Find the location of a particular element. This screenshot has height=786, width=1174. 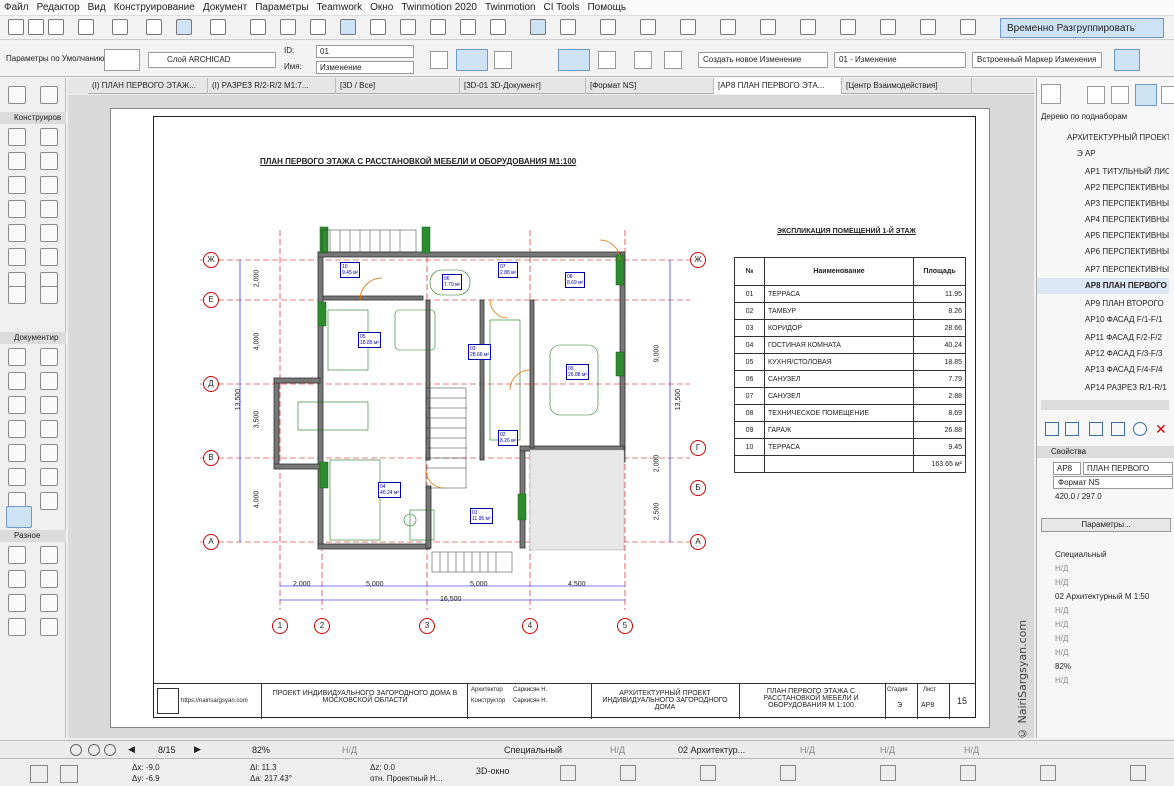

menu-edit: Редактор is located at coordinates (58, 7).